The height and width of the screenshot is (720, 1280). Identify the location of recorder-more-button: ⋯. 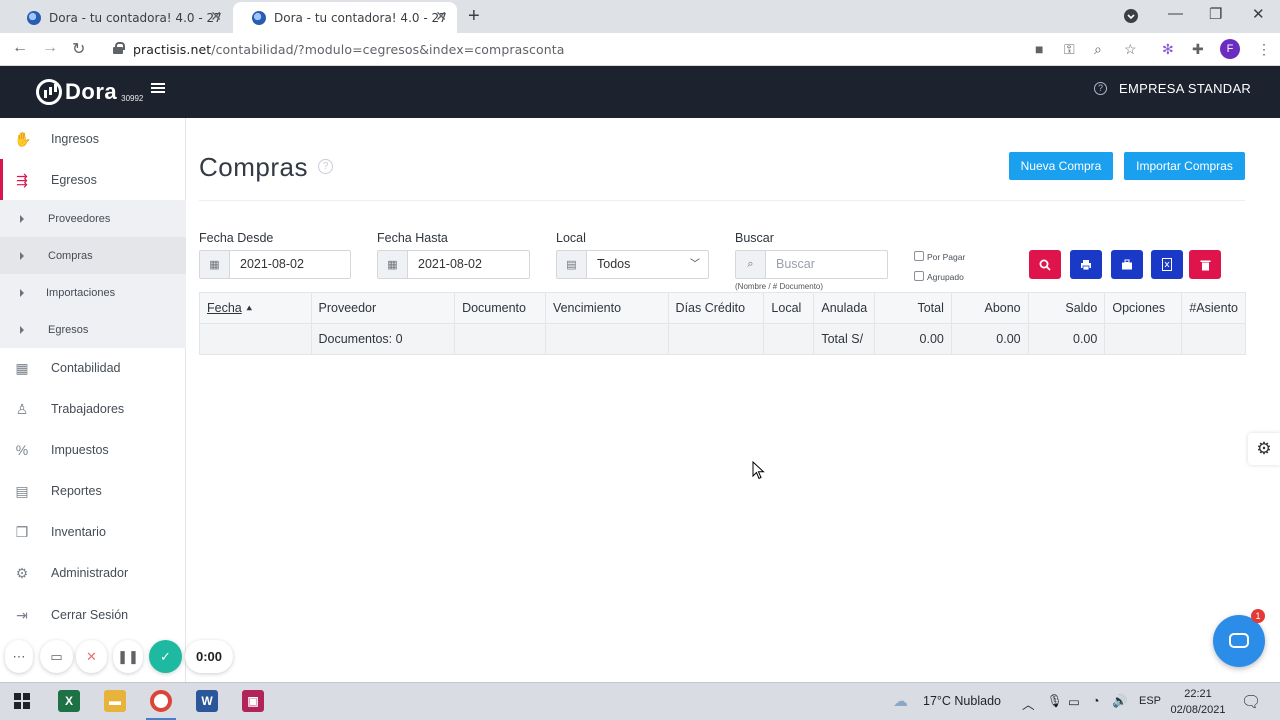
(19, 656).